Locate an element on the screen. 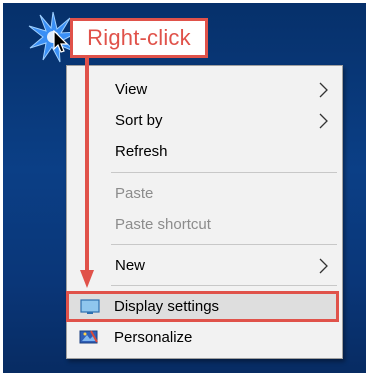 The height and width of the screenshot is (376, 369). right-click-callout: Right-click is located at coordinates (139, 38).